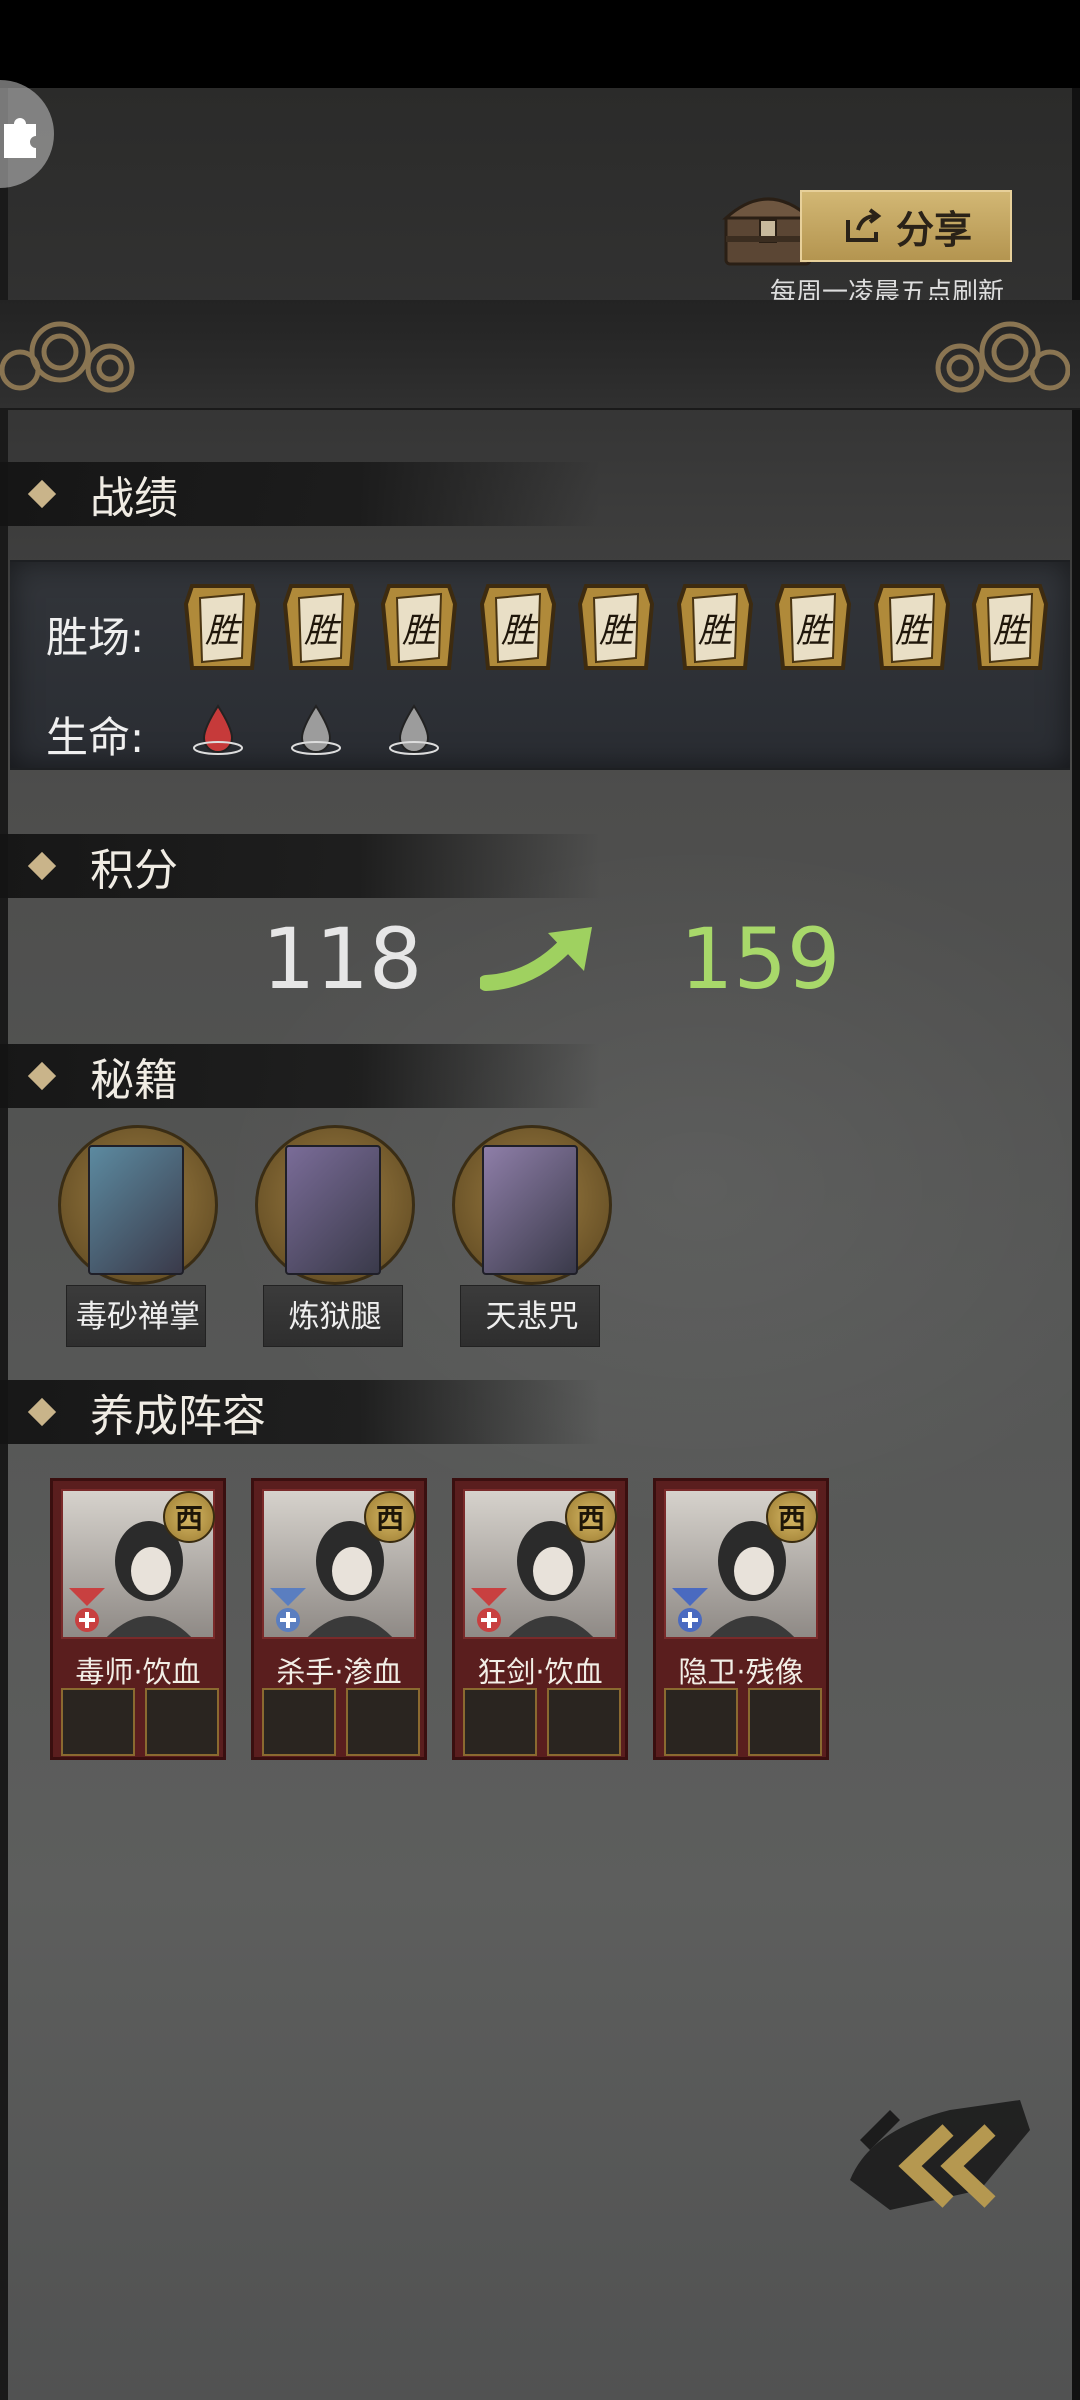 The image size is (1080, 2400). What do you see at coordinates (20, 138) in the screenshot?
I see `plugin-icon` at bounding box center [20, 138].